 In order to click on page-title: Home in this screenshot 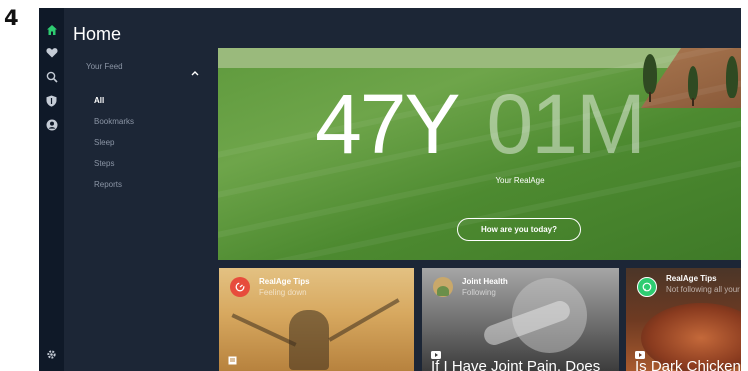, I will do `click(97, 34)`.